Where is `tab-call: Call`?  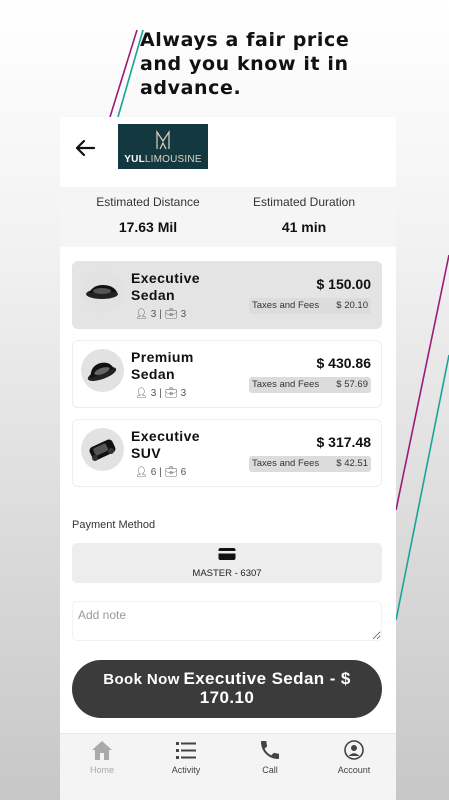 tab-call: Call is located at coordinates (270, 759).